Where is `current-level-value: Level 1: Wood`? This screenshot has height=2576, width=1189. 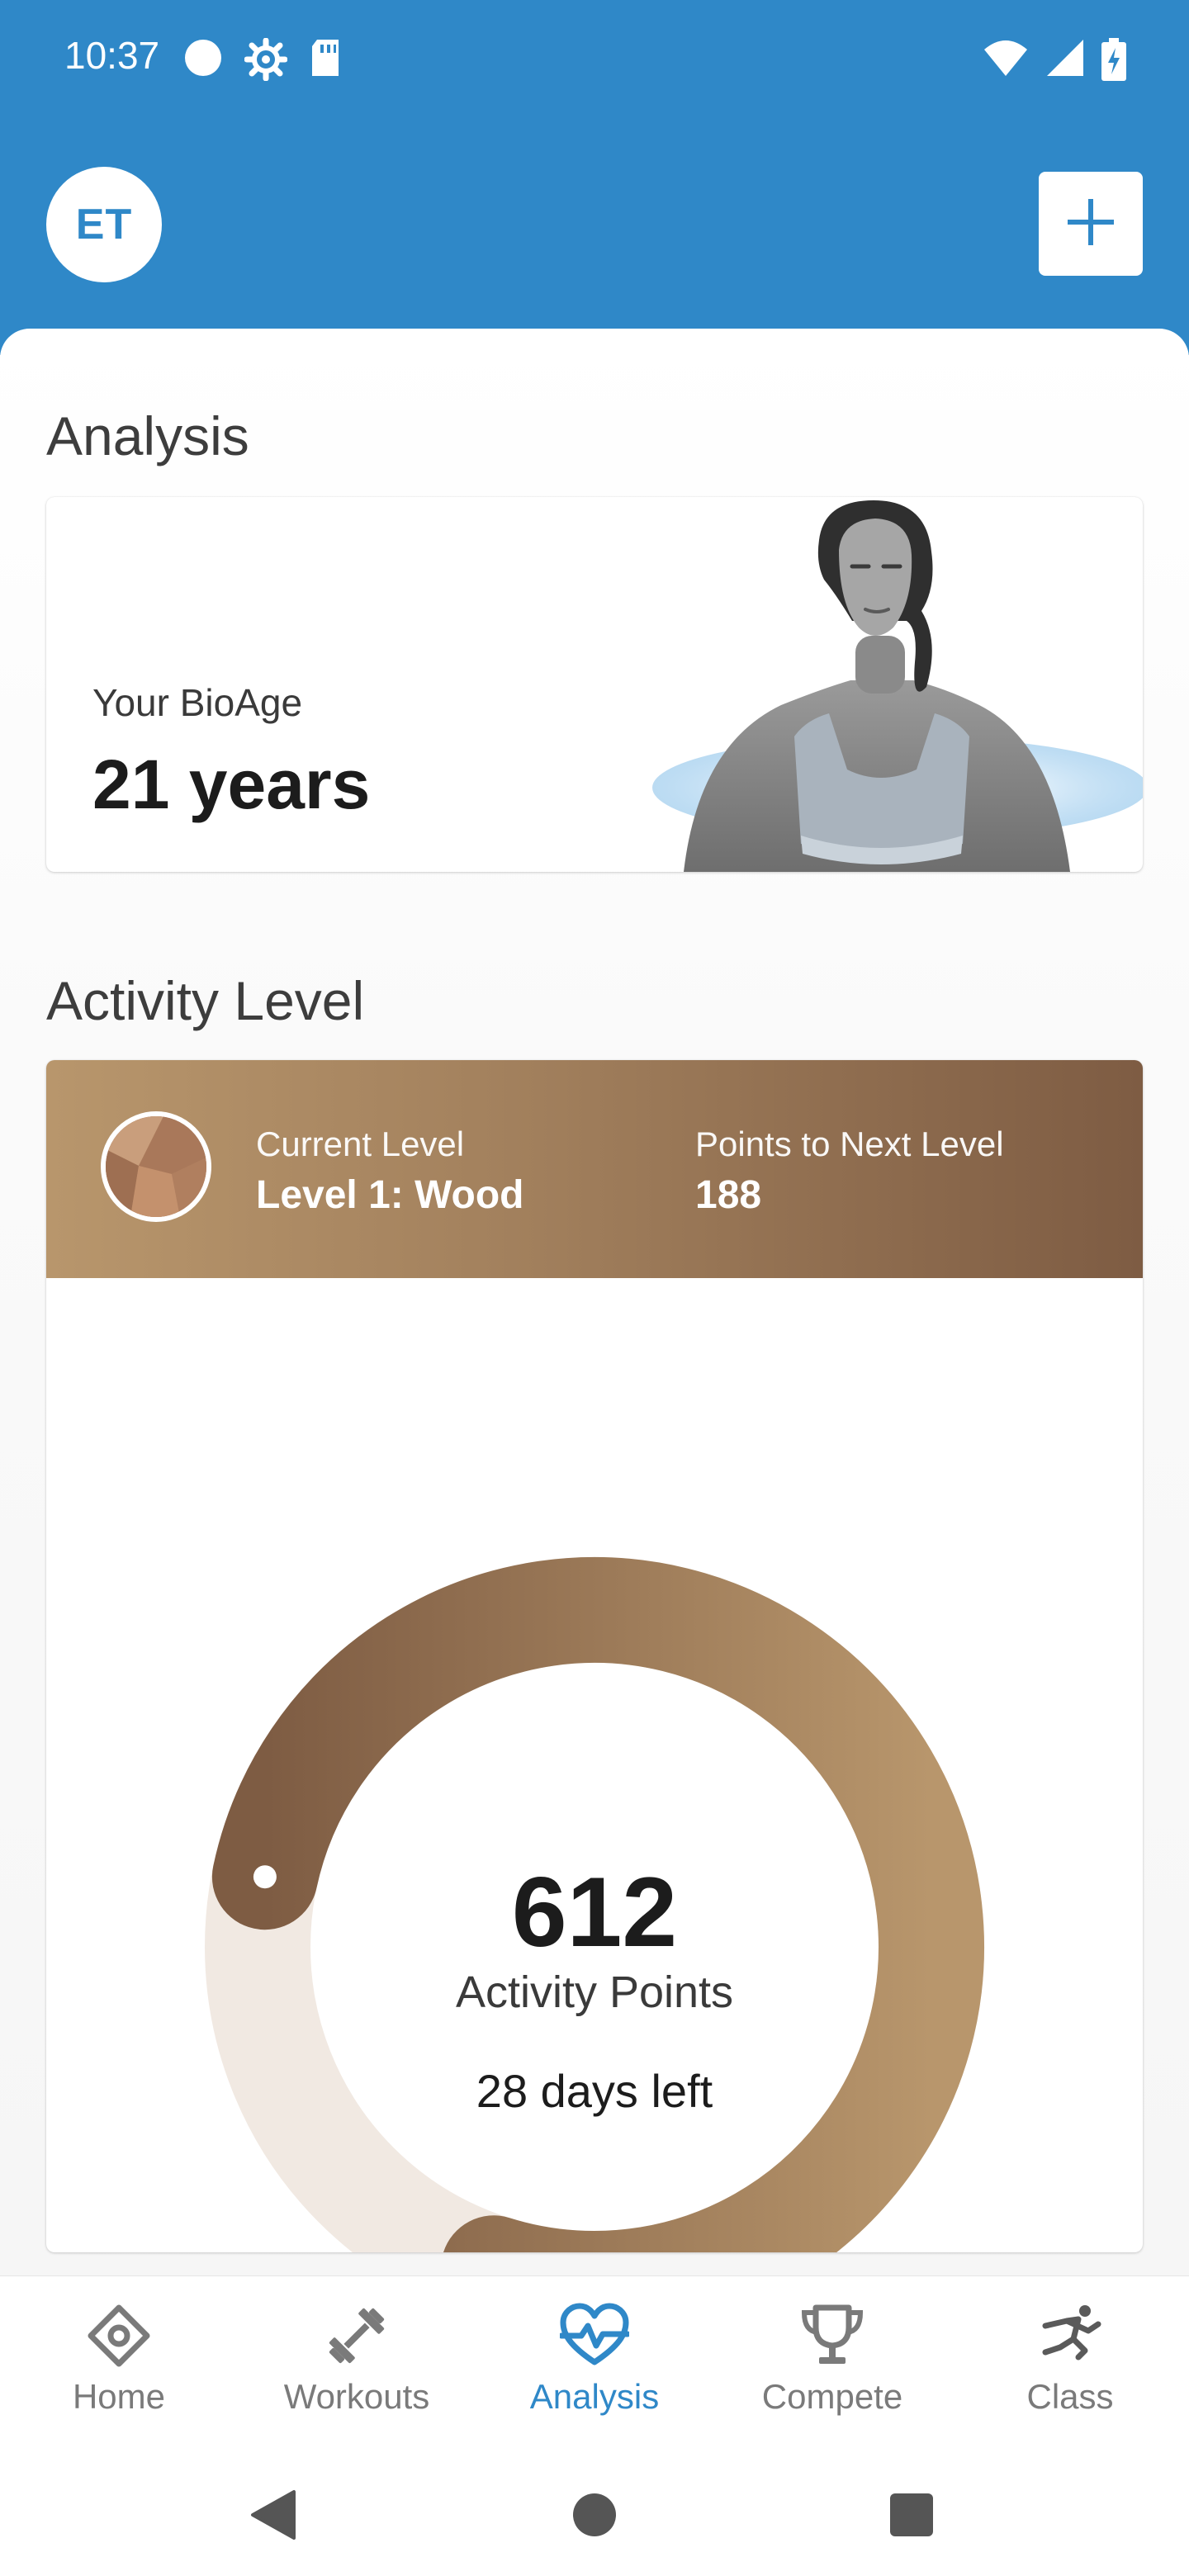
current-level-value: Level 1: Wood is located at coordinates (390, 1195).